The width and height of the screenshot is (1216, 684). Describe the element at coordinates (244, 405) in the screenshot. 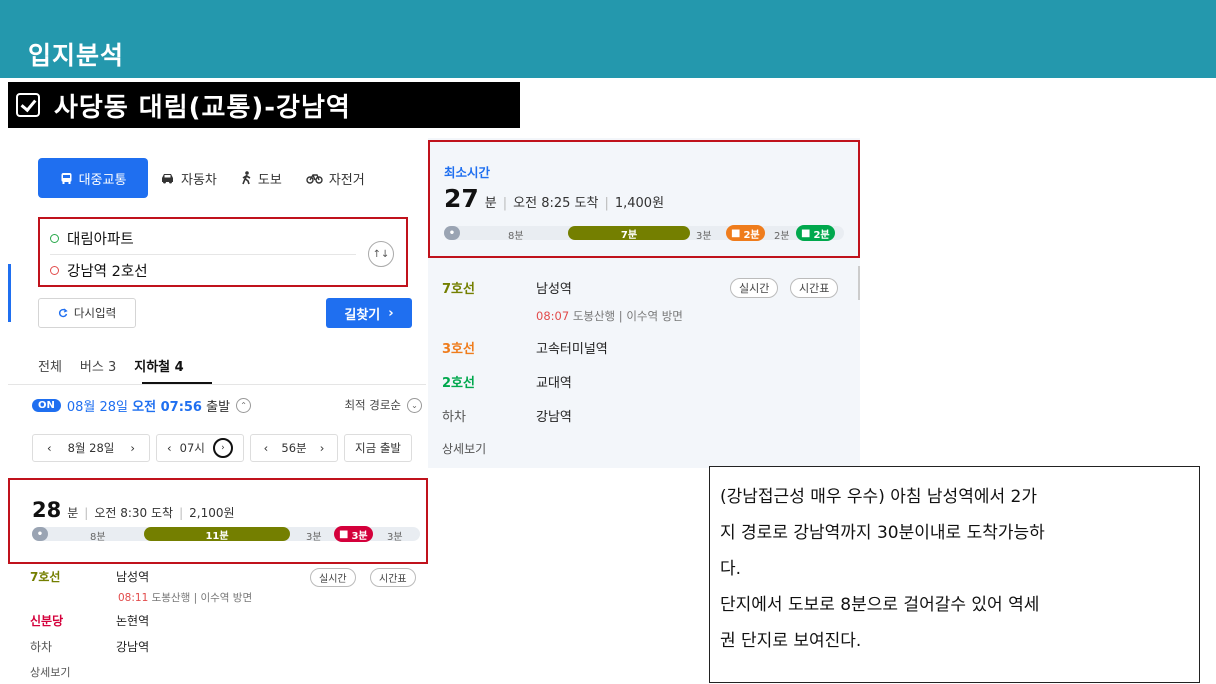

I see `chevron-up-icon: ⌃` at that location.